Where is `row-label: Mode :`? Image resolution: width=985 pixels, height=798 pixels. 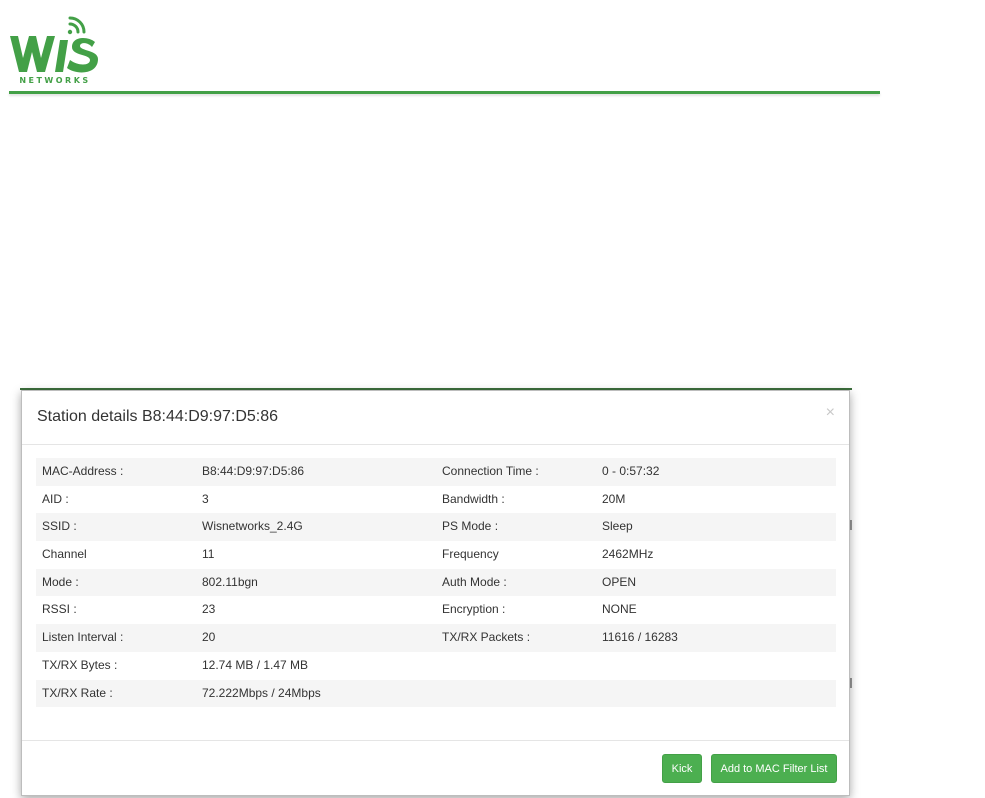
row-label: Mode : is located at coordinates (60, 581).